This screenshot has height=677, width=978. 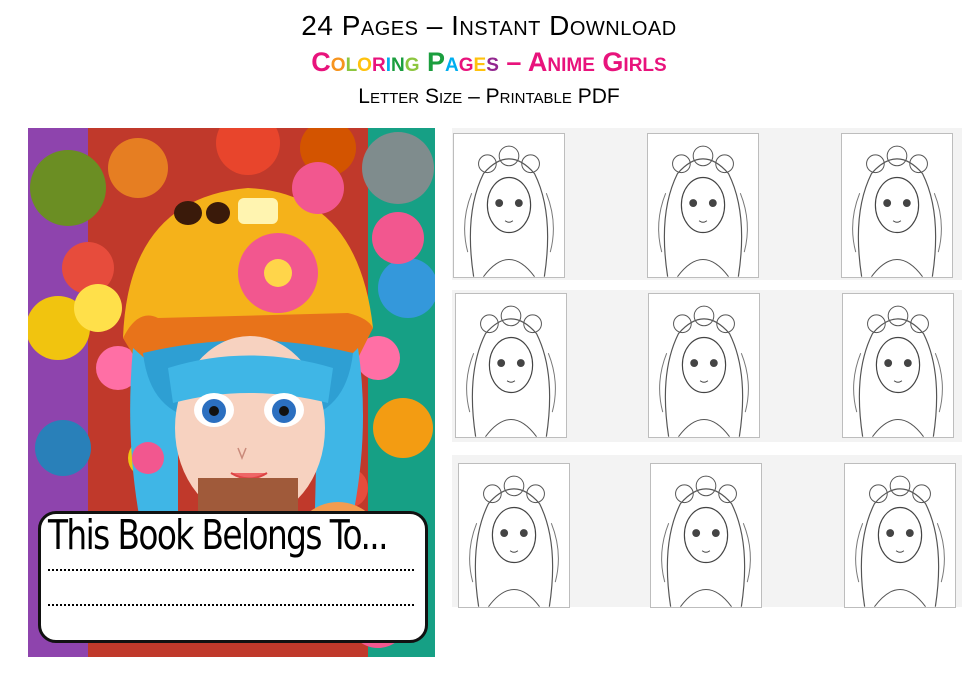 I want to click on rainbow-letter: n, so click(x=397, y=62).